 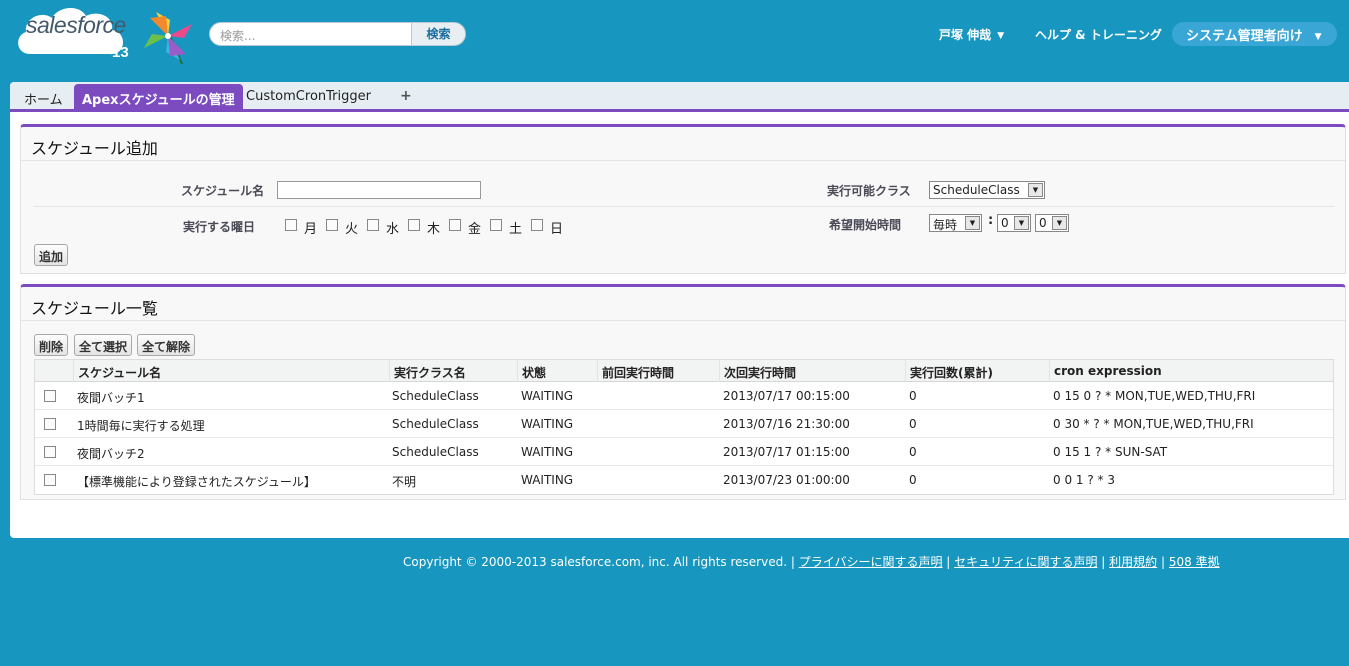 What do you see at coordinates (379, 190) in the screenshot?
I see `schedule-name-input` at bounding box center [379, 190].